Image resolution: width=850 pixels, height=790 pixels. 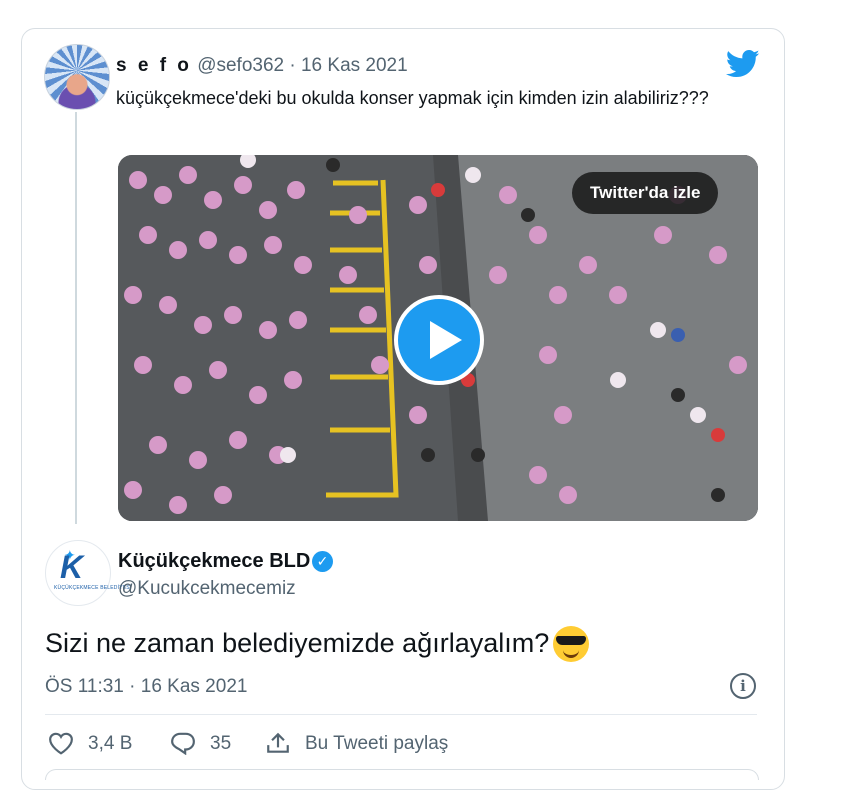 I want to click on watch-on-twitter-button: Twitter'da izle, so click(x=645, y=193).